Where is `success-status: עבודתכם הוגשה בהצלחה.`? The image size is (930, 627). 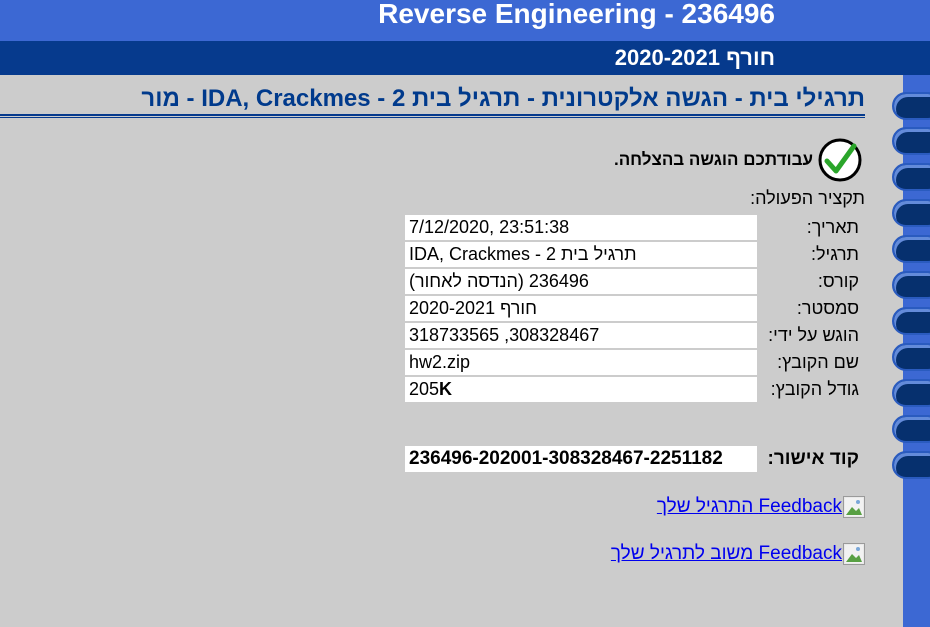 success-status: עבודתכם הוגשה בהצלחה. is located at coordinates (738, 160).